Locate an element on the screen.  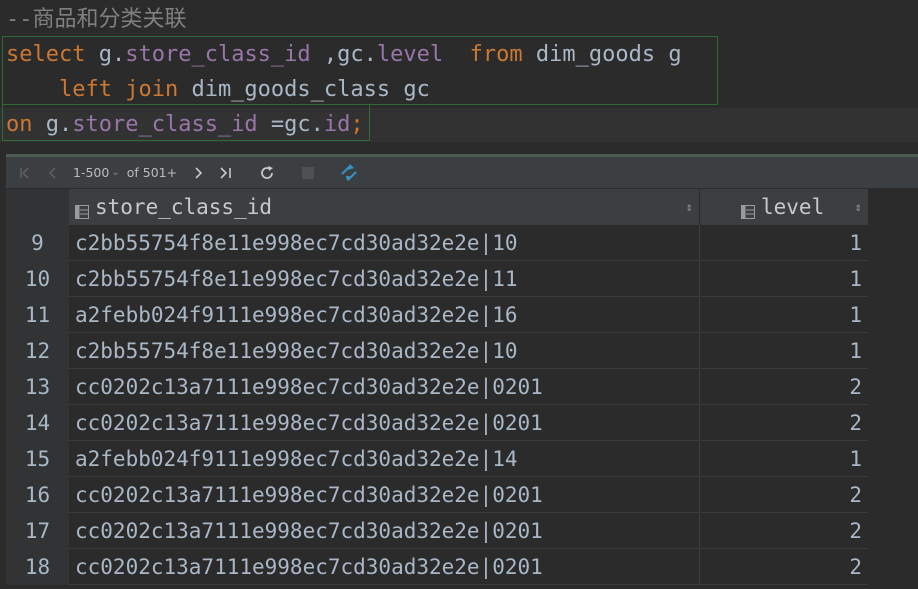
compare-icon is located at coordinates (349, 173).